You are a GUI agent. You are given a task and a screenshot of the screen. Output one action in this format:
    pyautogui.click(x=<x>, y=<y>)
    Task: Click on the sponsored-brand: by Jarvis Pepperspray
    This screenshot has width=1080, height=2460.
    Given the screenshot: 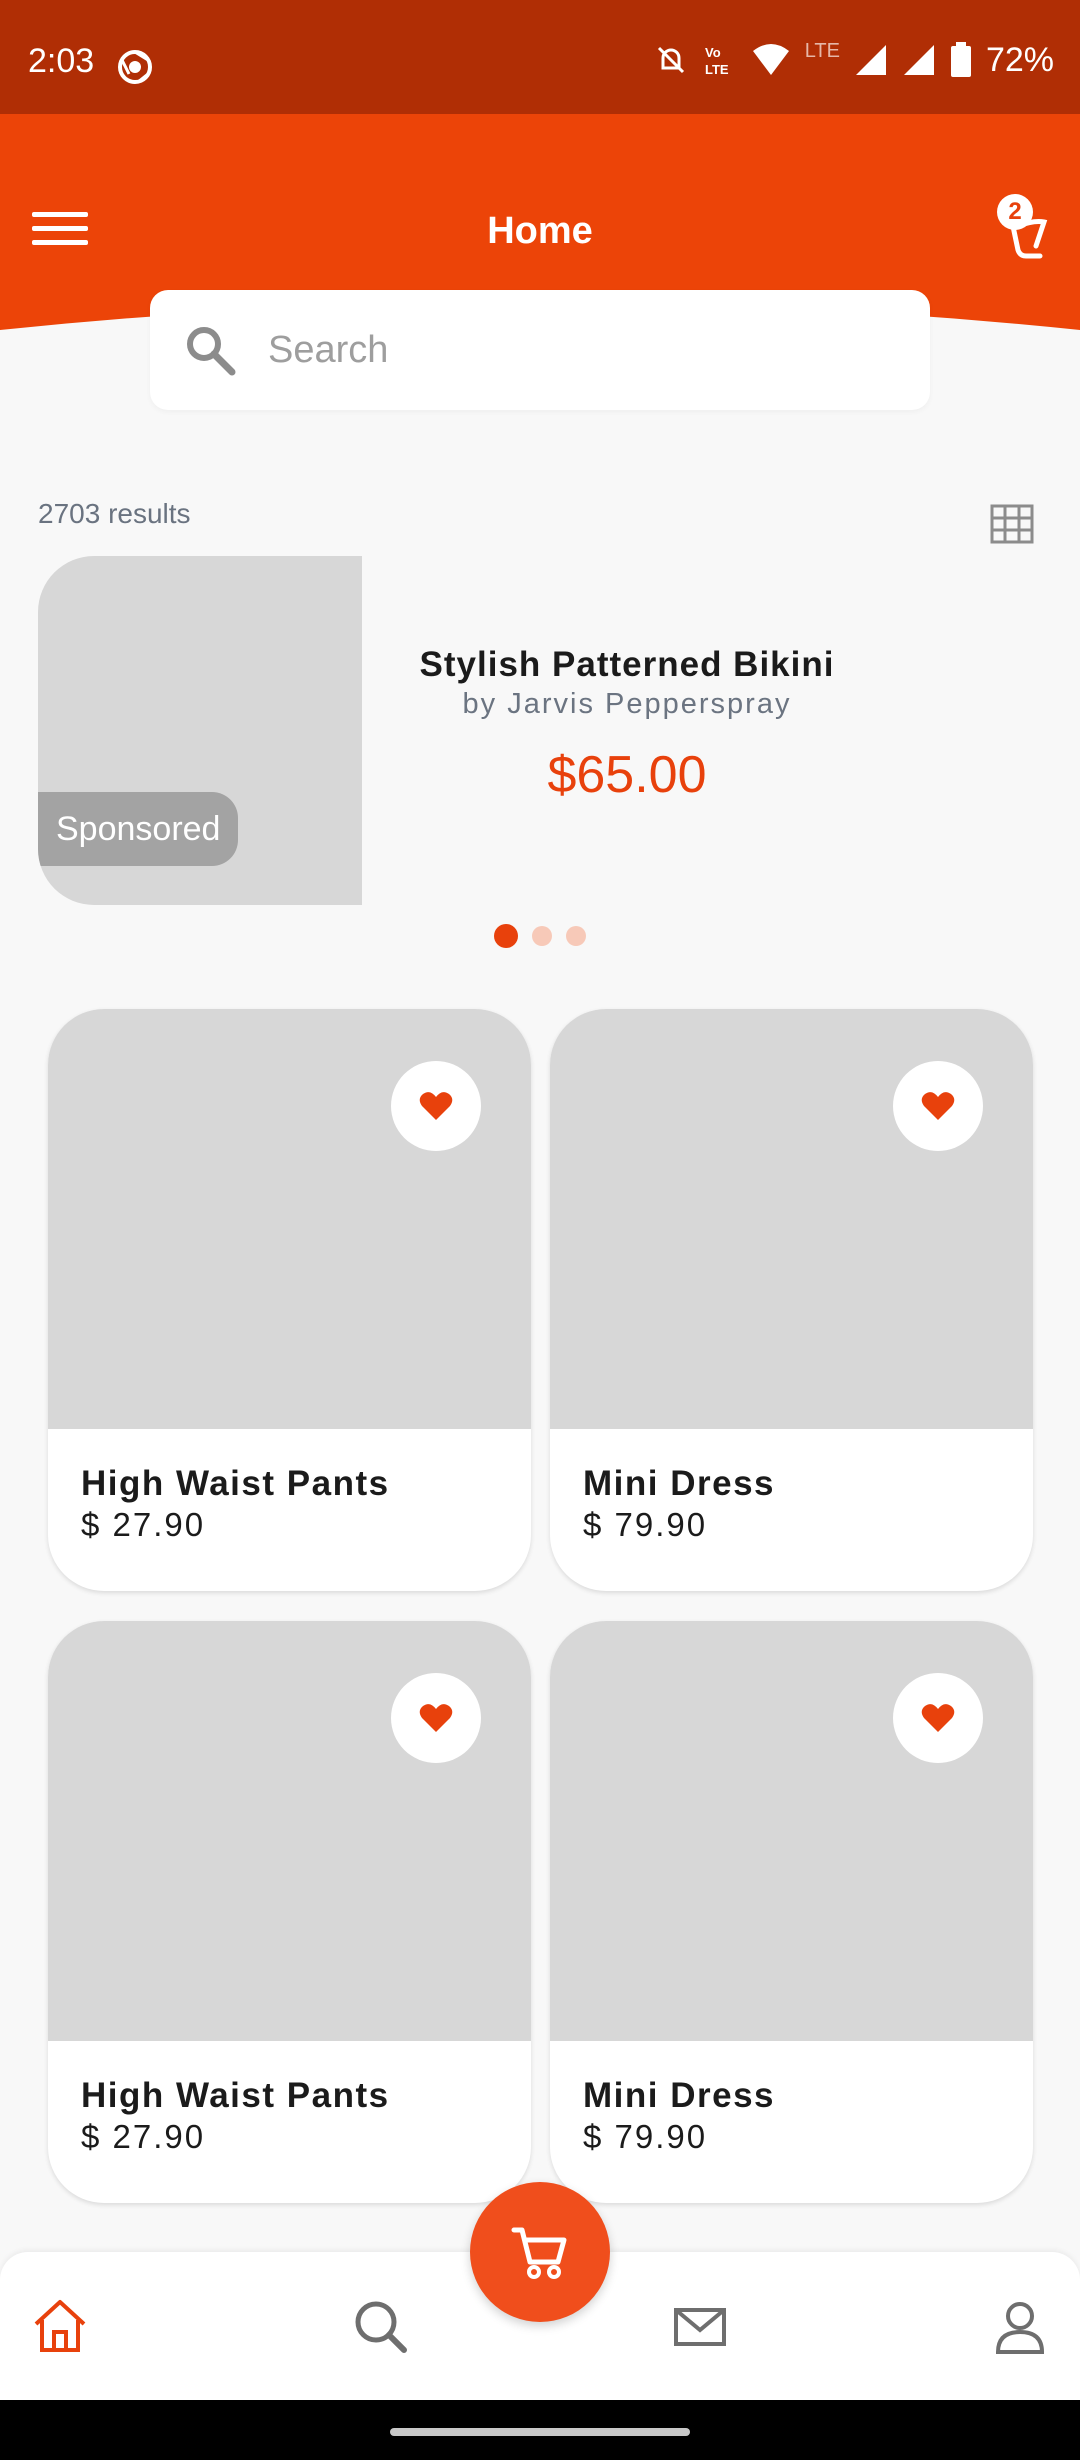 What is the action you would take?
    pyautogui.click(x=627, y=704)
    